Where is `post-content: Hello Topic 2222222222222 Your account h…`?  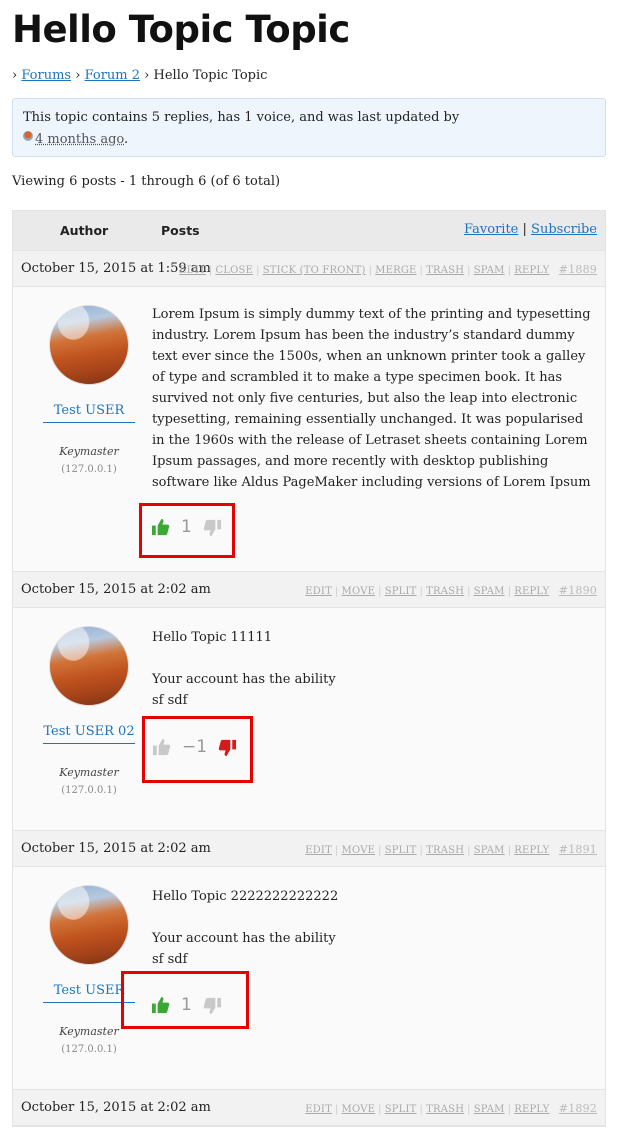 post-content: Hello Topic 2222222222222 Your account h… is located at coordinates (372, 928).